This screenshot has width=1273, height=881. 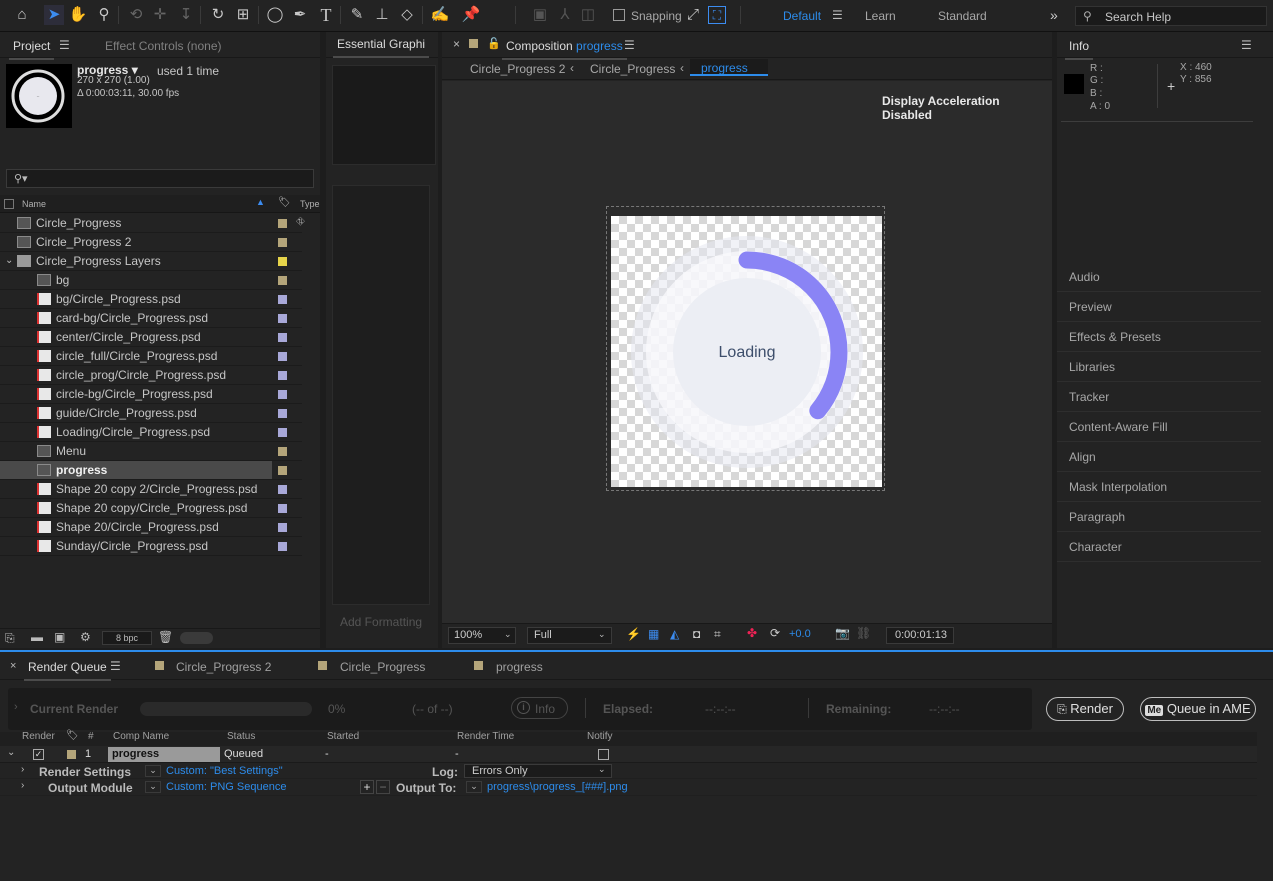 I want to click on project-item: Circle_Progress, so click(x=151, y=223).